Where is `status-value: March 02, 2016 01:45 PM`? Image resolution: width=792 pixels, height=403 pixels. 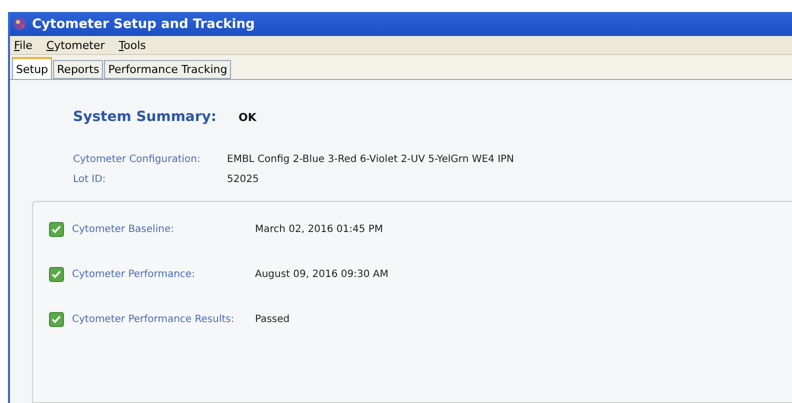 status-value: March 02, 2016 01:45 PM is located at coordinates (319, 229).